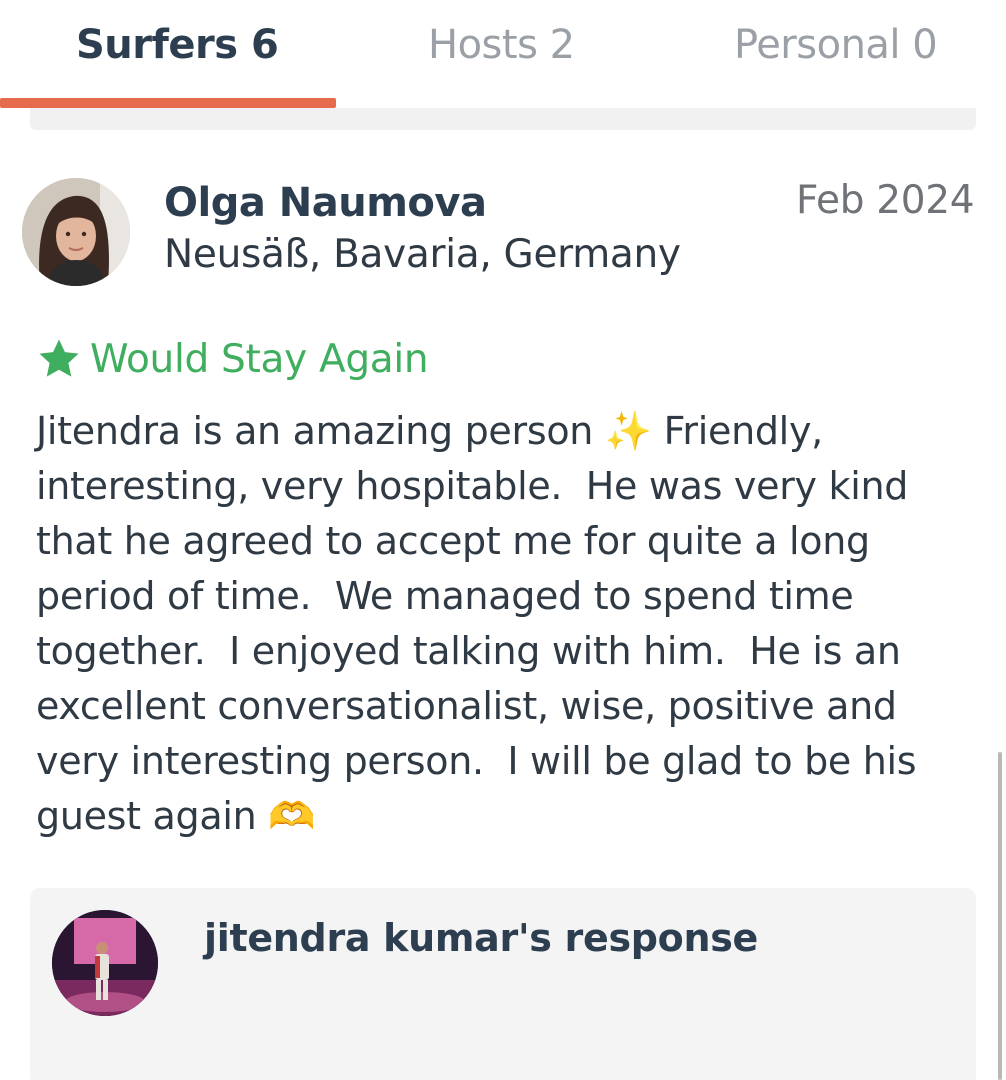  Describe the element at coordinates (481, 938) in the screenshot. I see `response-title: jitendra kumar's response` at that location.